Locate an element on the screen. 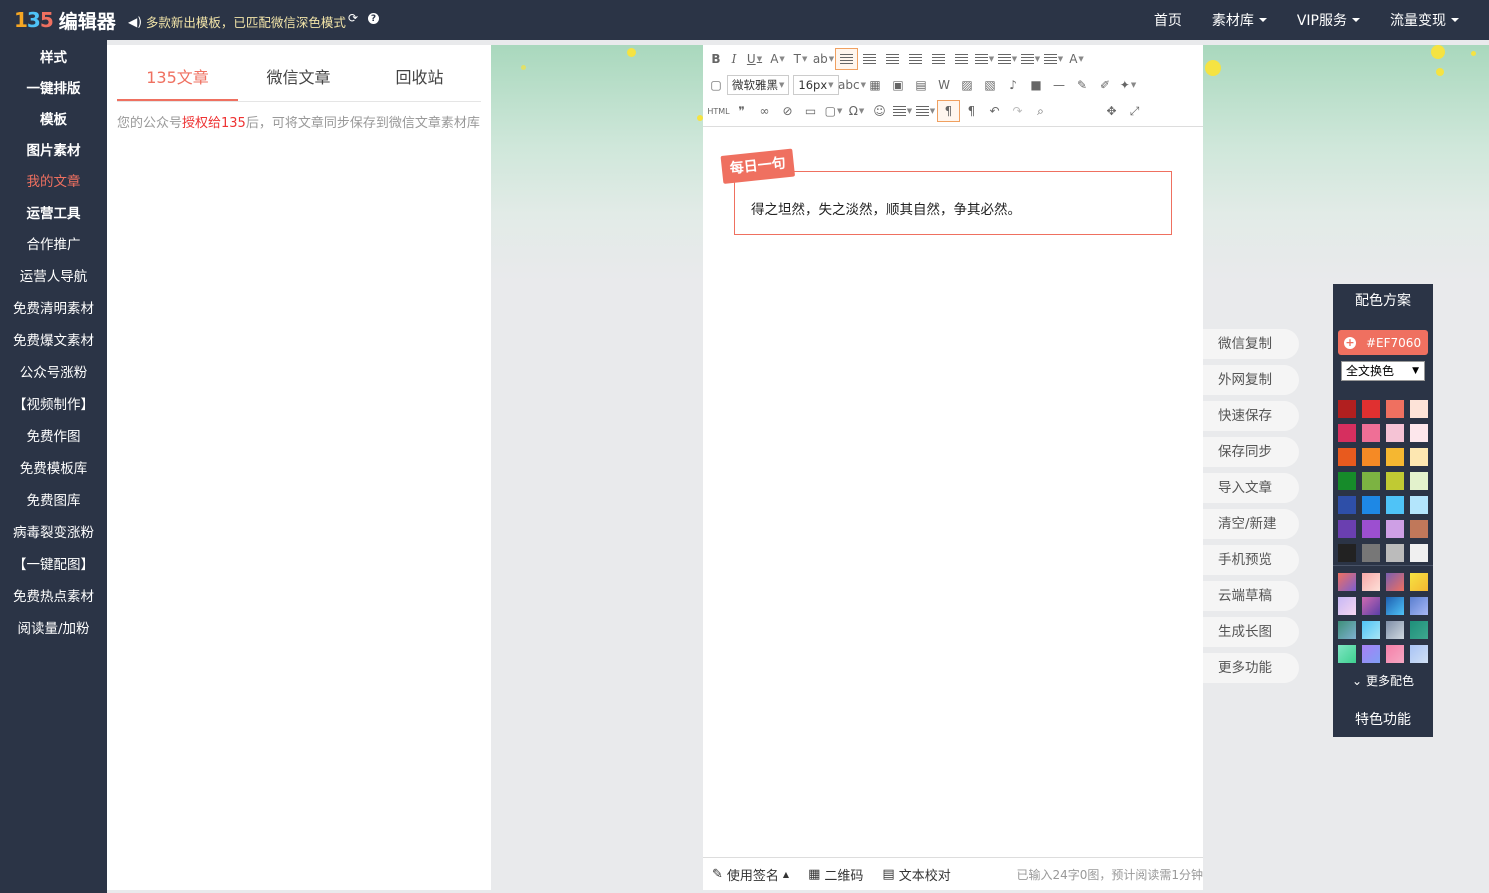  feature-button: 特色功能 is located at coordinates (1383, 720).